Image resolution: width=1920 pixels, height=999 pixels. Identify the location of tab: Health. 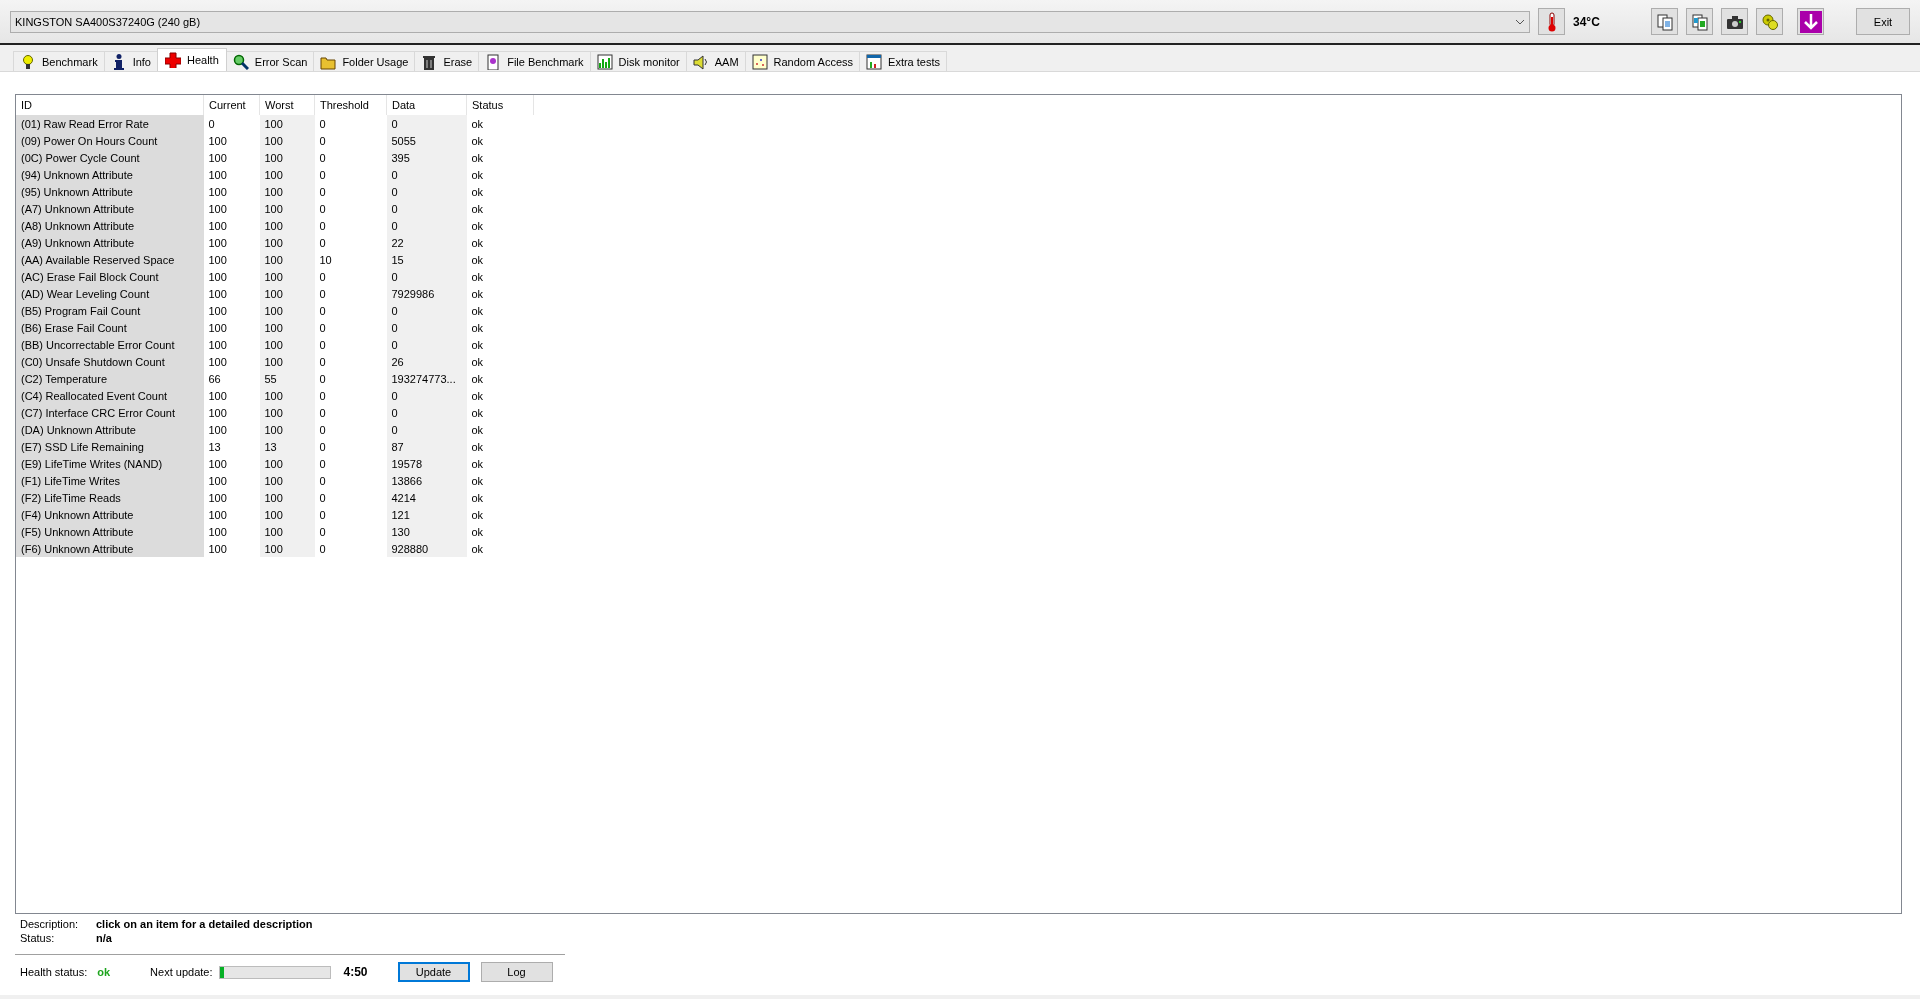
(192, 59).